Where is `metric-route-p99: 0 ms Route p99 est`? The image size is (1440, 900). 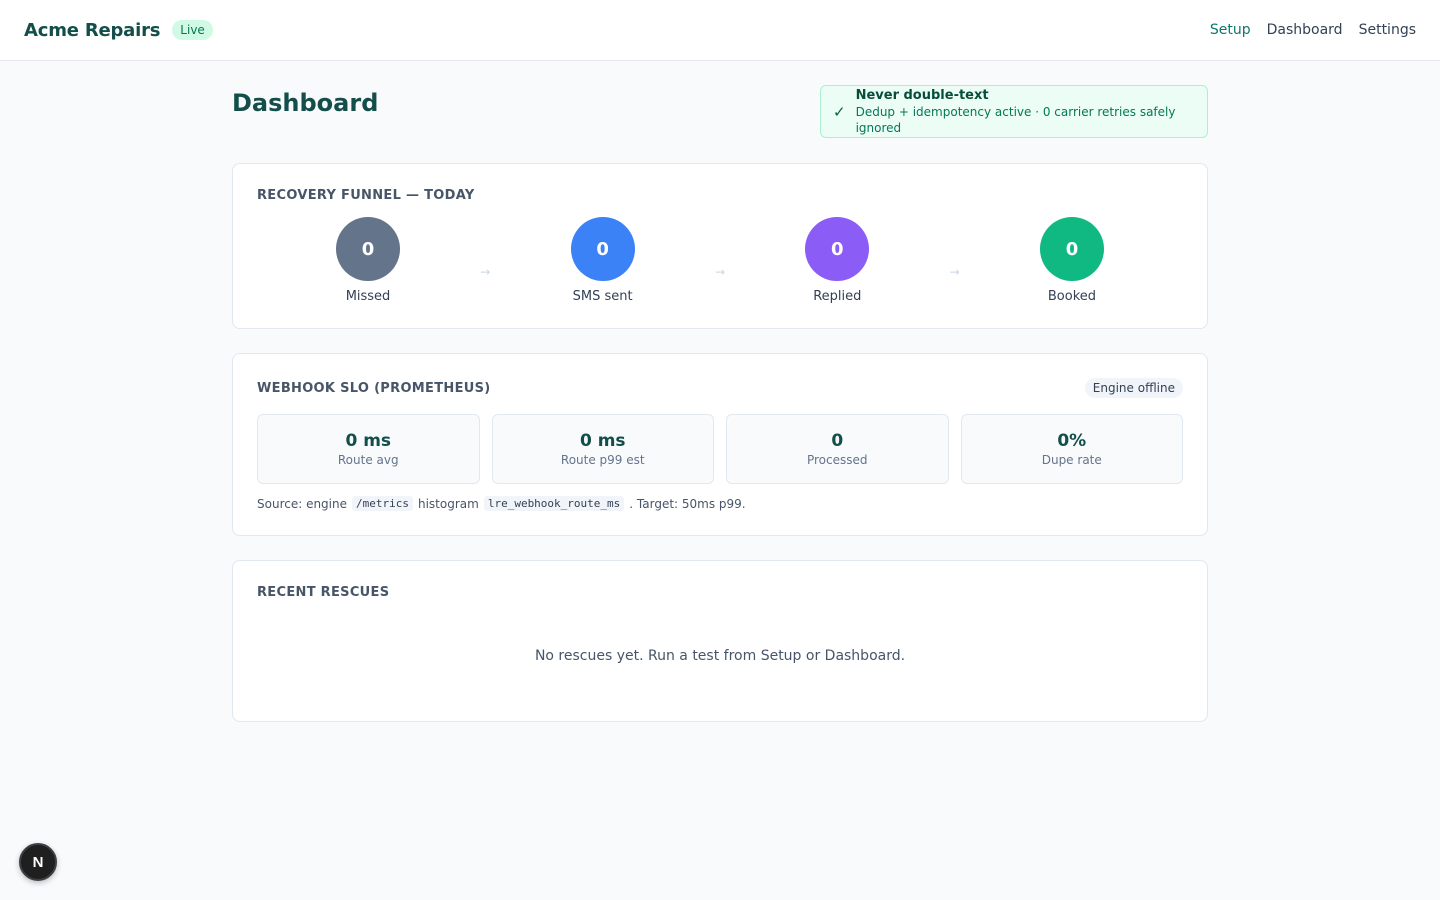 metric-route-p99: 0 ms Route p99 est is located at coordinates (602, 449).